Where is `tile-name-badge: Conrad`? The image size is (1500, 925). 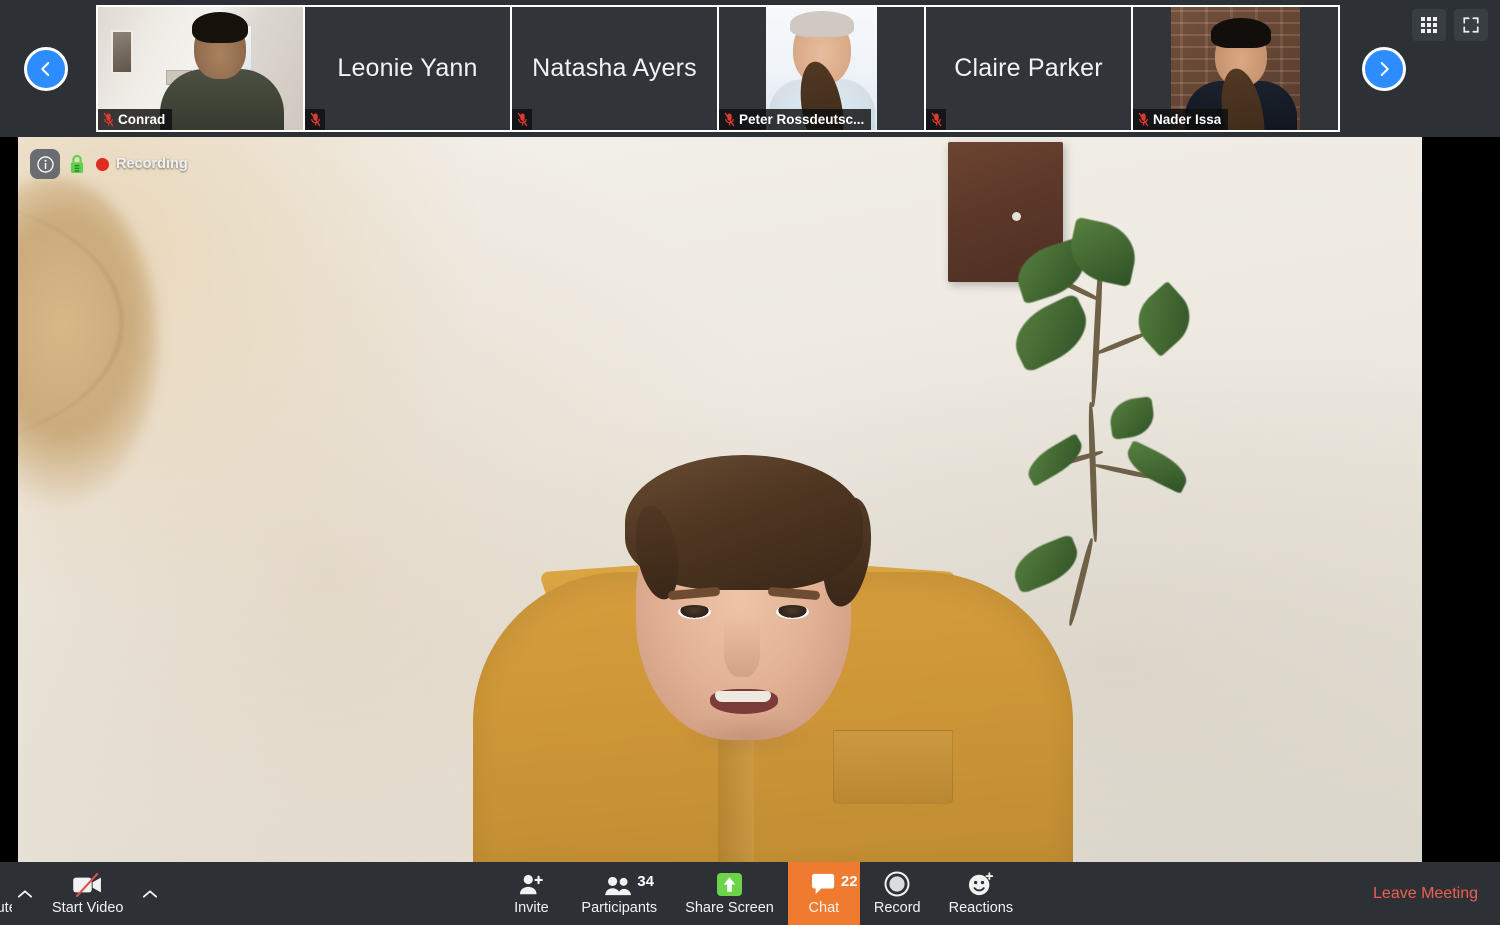
tile-name-badge: Conrad is located at coordinates (135, 119).